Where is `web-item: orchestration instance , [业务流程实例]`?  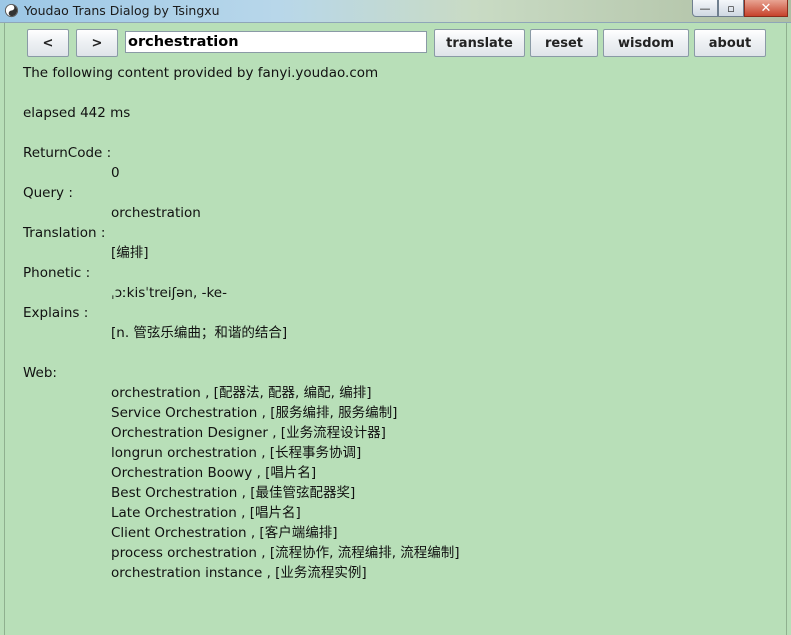 web-item: orchestration instance , [业务流程实例] is located at coordinates (239, 573).